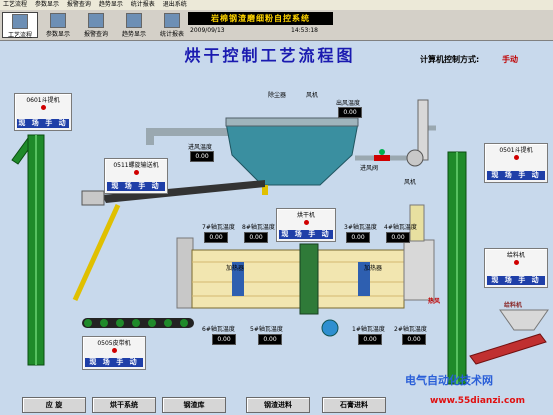  I want to click on dryer-panel: 烘干机 现 场 手 动, so click(306, 225).